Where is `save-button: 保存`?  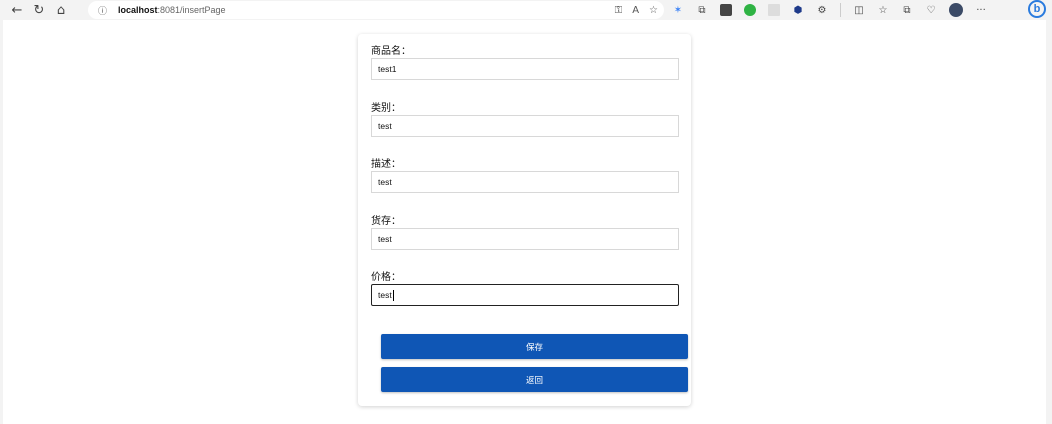 save-button: 保存 is located at coordinates (534, 346).